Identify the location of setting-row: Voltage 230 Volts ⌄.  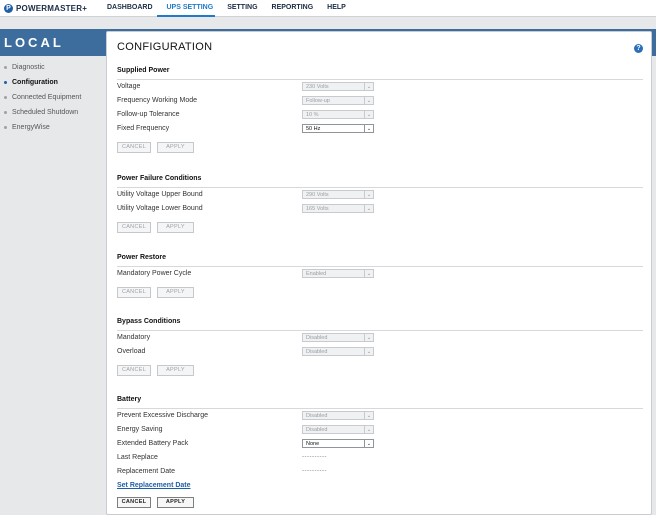
(380, 87).